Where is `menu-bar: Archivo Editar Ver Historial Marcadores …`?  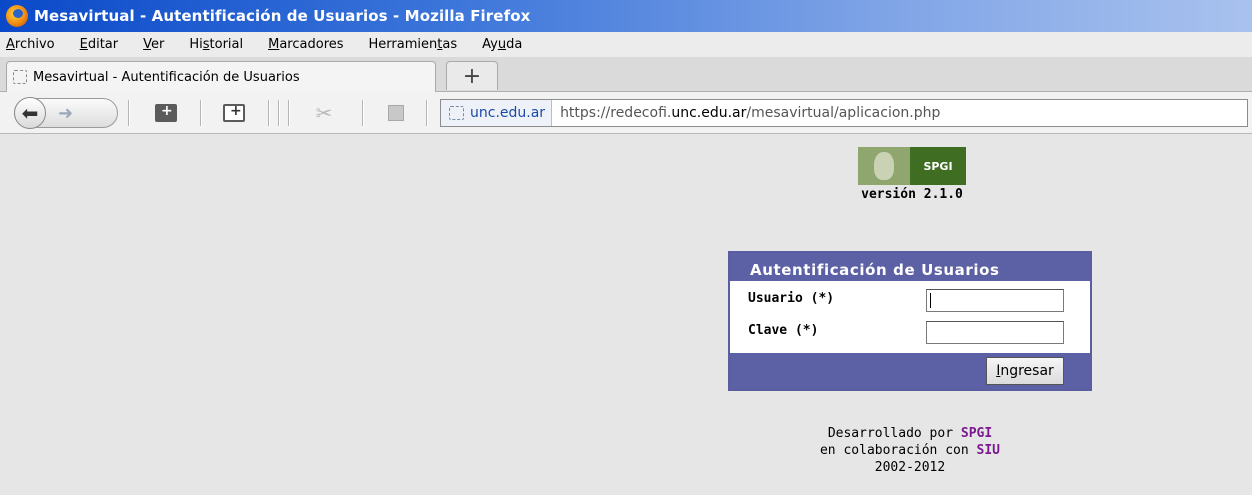
menu-bar: Archivo Editar Ver Historial Marcadores … is located at coordinates (626, 44).